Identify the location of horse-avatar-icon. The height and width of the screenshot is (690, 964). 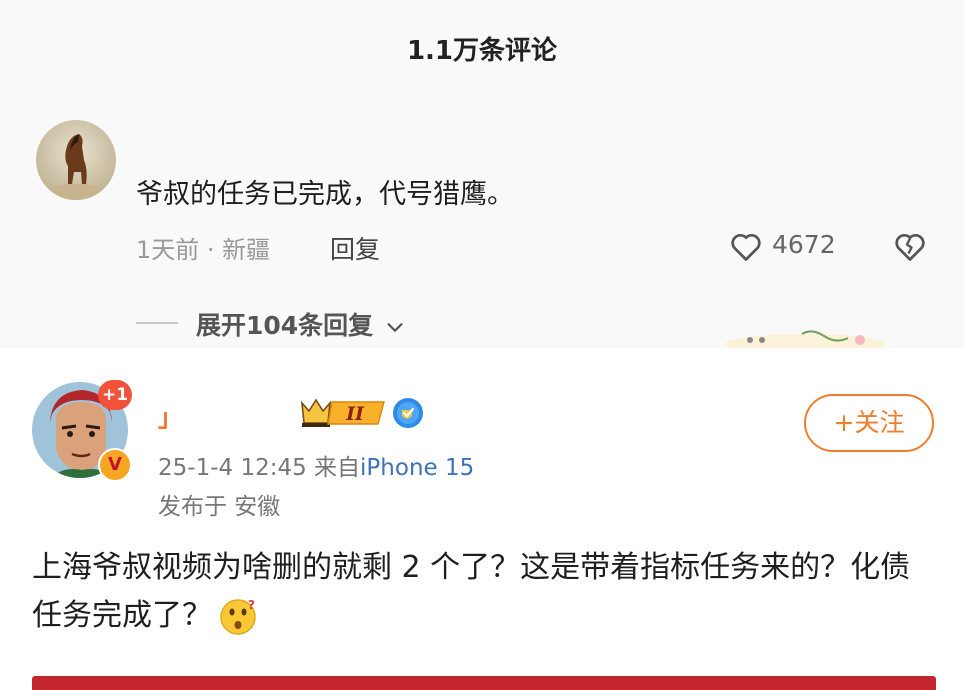
(76, 160).